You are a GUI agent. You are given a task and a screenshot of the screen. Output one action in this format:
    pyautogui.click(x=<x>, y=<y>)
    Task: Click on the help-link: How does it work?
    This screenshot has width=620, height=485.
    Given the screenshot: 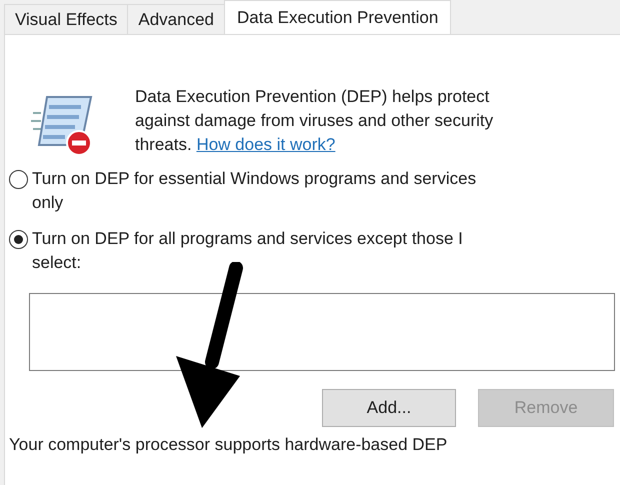 What is the action you would take?
    pyautogui.click(x=266, y=144)
    